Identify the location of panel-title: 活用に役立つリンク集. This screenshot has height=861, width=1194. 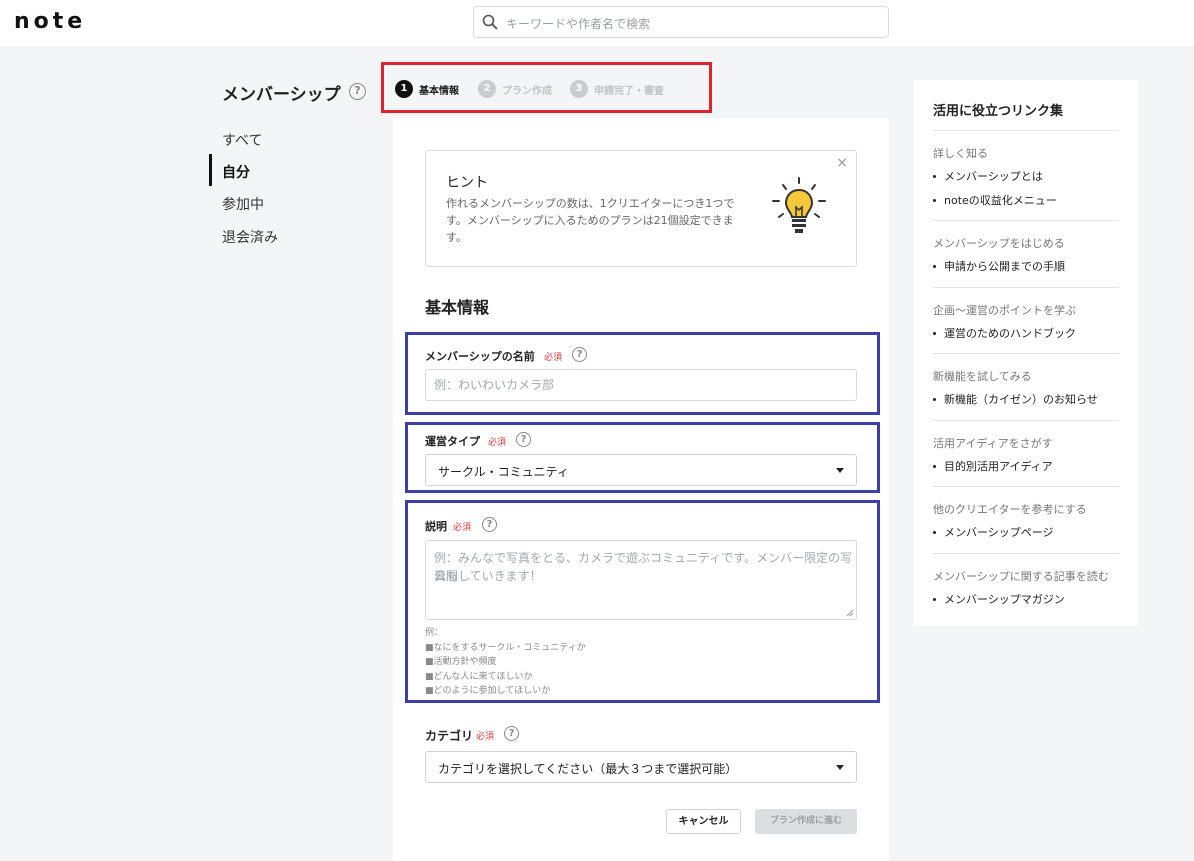
(998, 111).